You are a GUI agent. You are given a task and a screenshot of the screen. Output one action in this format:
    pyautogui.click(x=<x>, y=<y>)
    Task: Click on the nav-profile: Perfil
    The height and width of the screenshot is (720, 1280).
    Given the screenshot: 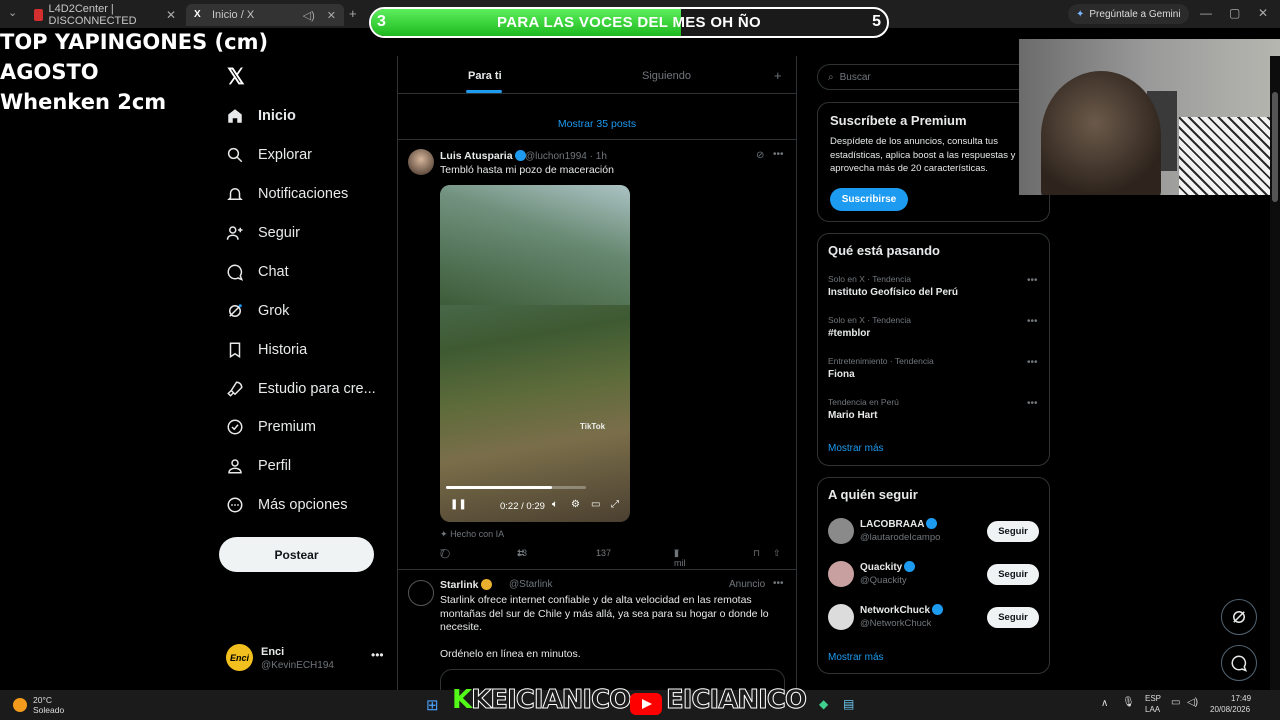 What is the action you would take?
    pyautogui.click(x=258, y=466)
    